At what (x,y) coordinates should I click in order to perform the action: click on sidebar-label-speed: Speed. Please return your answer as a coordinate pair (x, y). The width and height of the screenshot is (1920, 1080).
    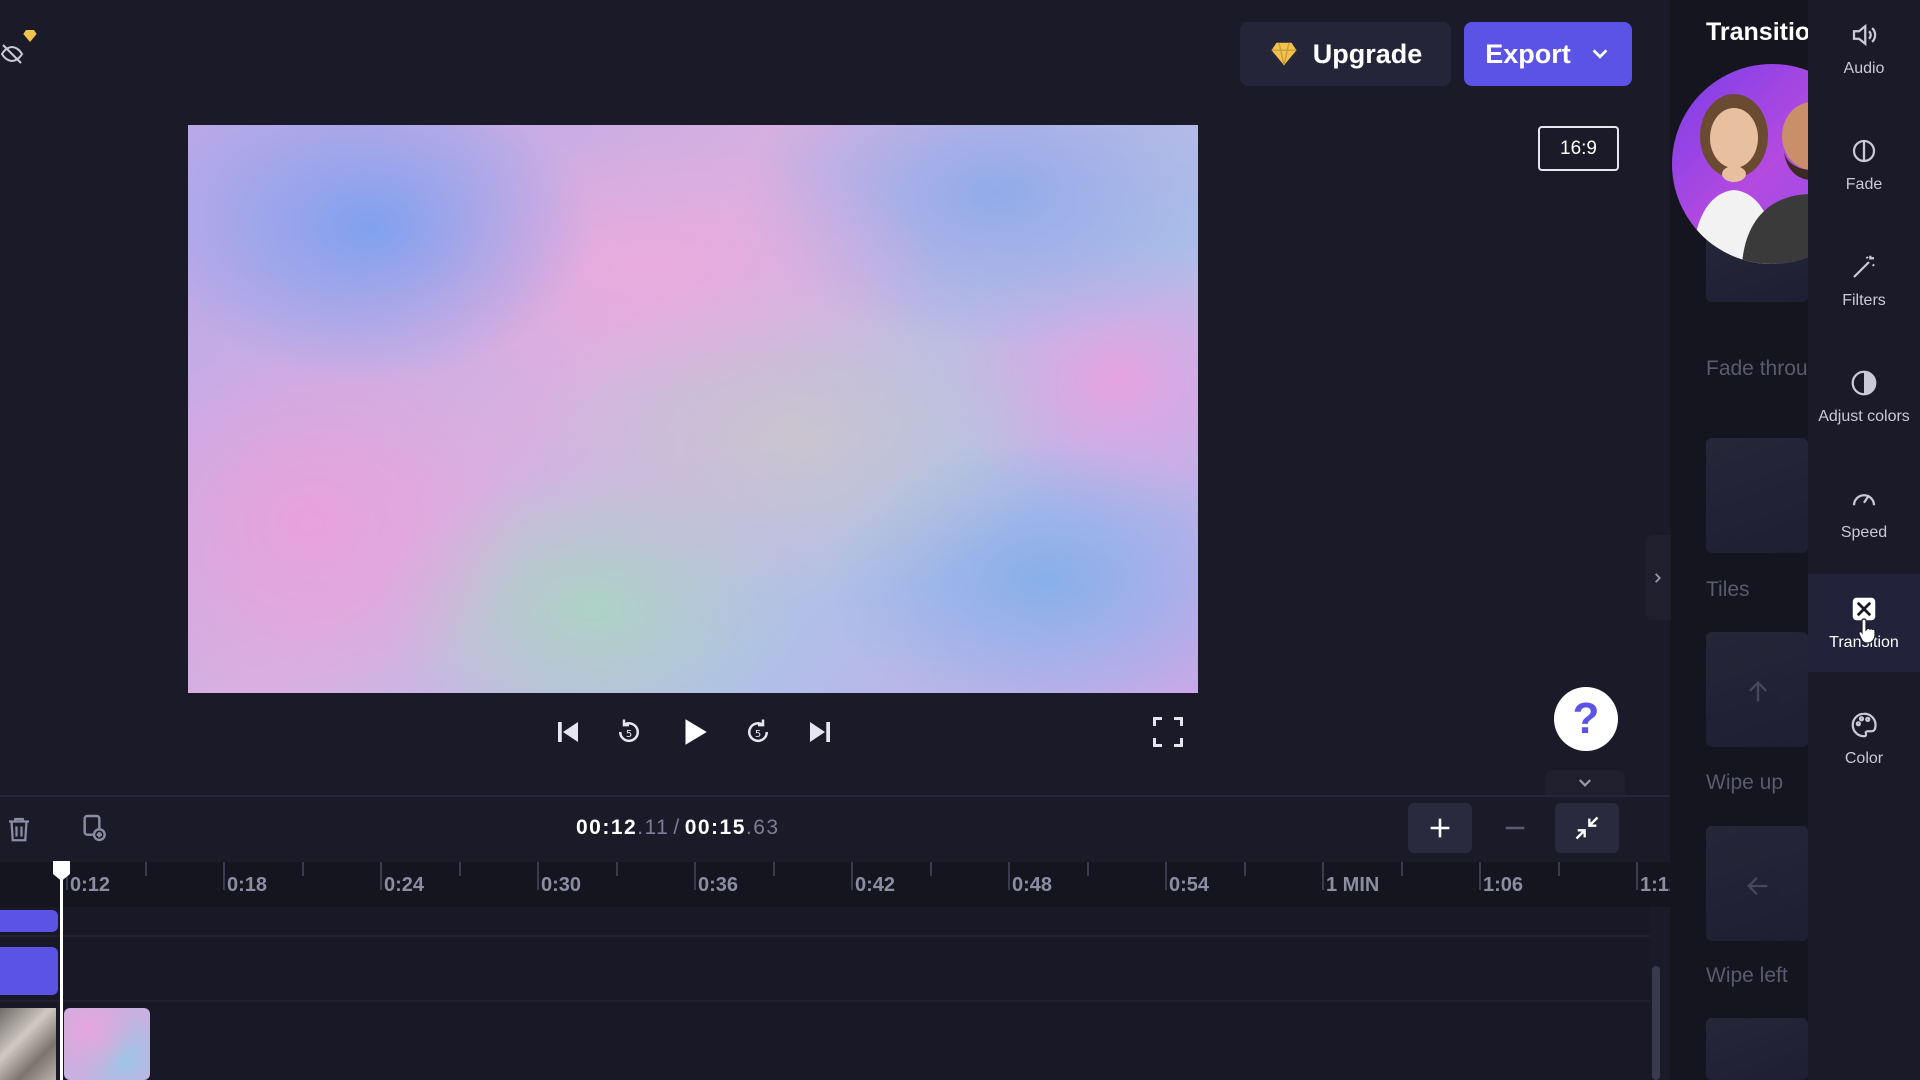
    Looking at the image, I should click on (1864, 532).